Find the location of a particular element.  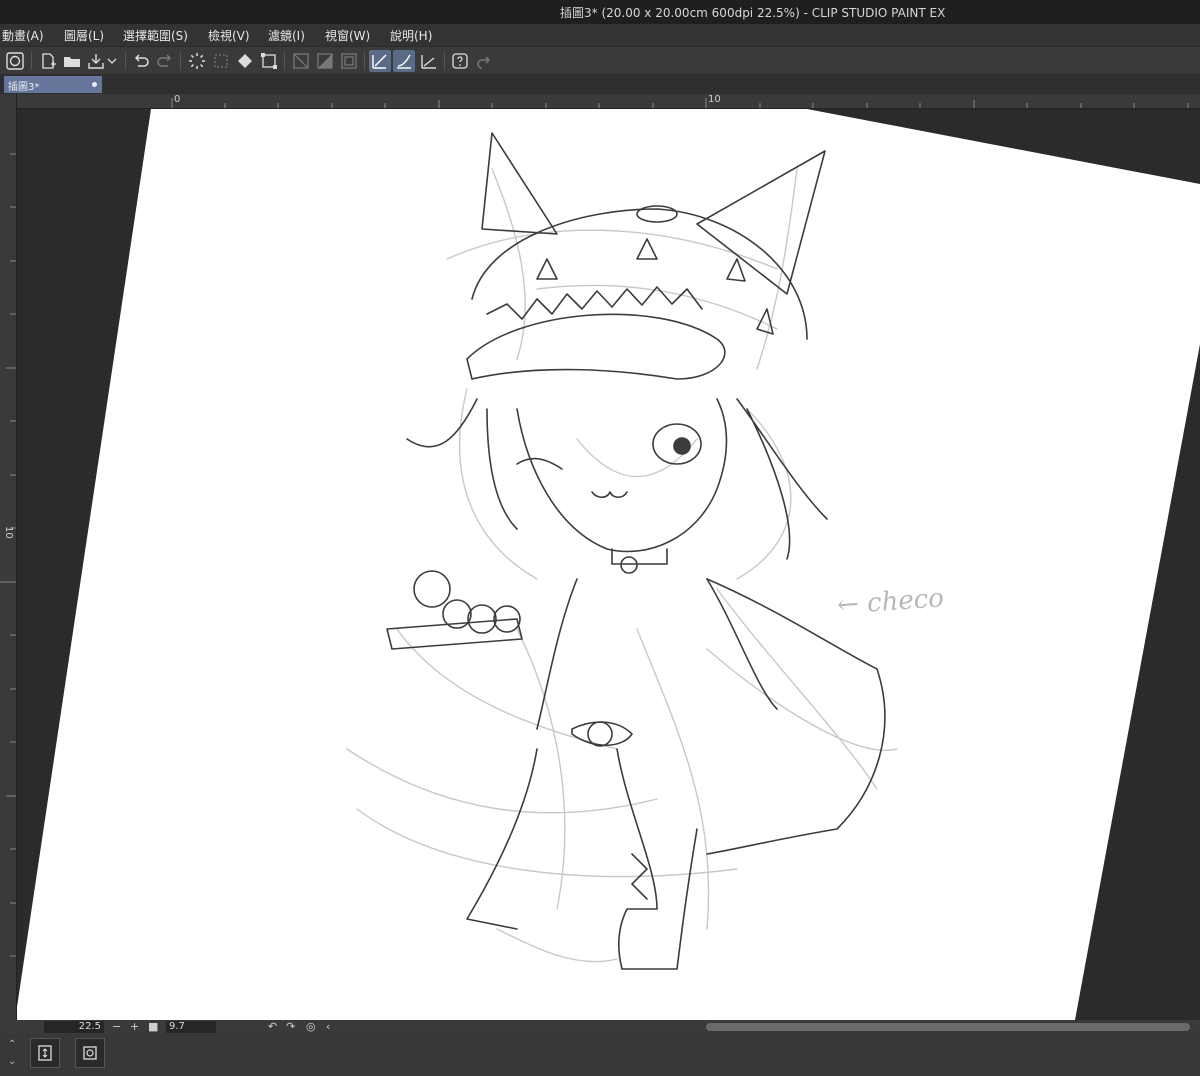

vertical-ruler-ticks is located at coordinates (8, 555).